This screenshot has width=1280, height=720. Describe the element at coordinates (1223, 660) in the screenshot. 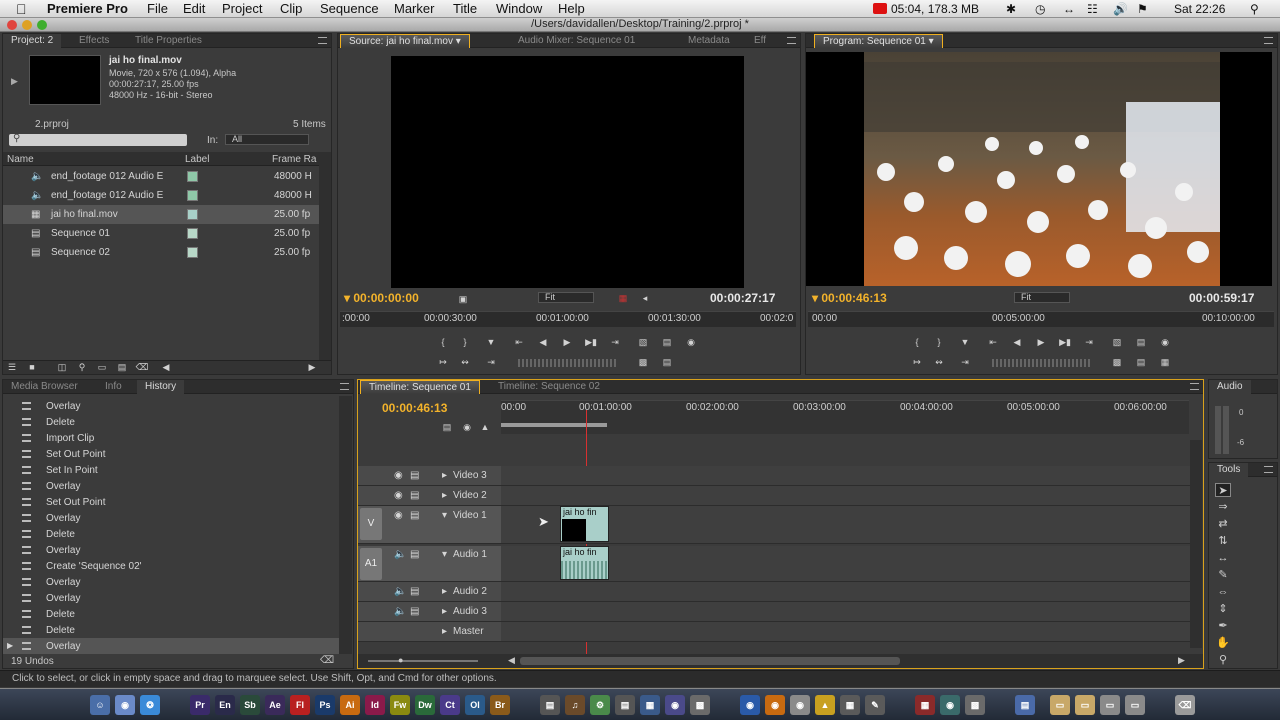

I see `zoom-tool-icon: ⚲` at that location.